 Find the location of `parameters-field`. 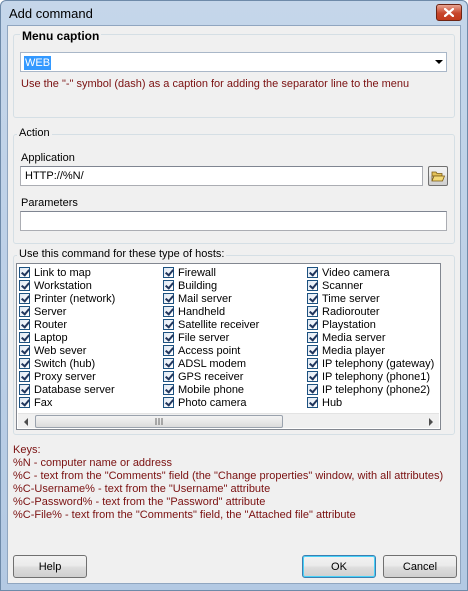

parameters-field is located at coordinates (233, 221).